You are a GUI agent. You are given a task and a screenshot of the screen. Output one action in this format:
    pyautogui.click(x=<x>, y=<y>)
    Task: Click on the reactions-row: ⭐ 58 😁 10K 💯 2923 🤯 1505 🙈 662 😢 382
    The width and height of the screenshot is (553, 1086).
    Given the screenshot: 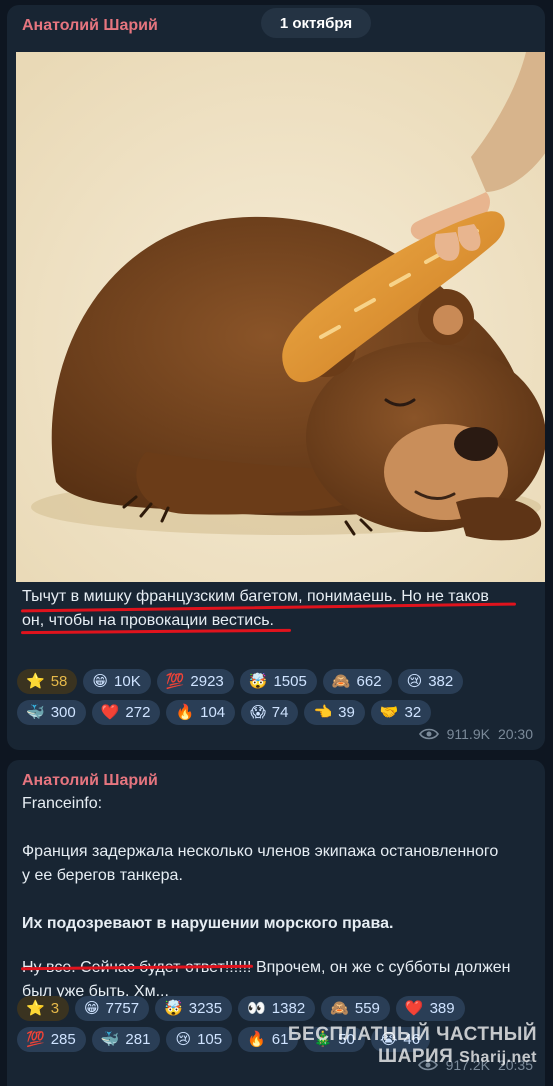 What is the action you would take?
    pyautogui.click(x=277, y=681)
    